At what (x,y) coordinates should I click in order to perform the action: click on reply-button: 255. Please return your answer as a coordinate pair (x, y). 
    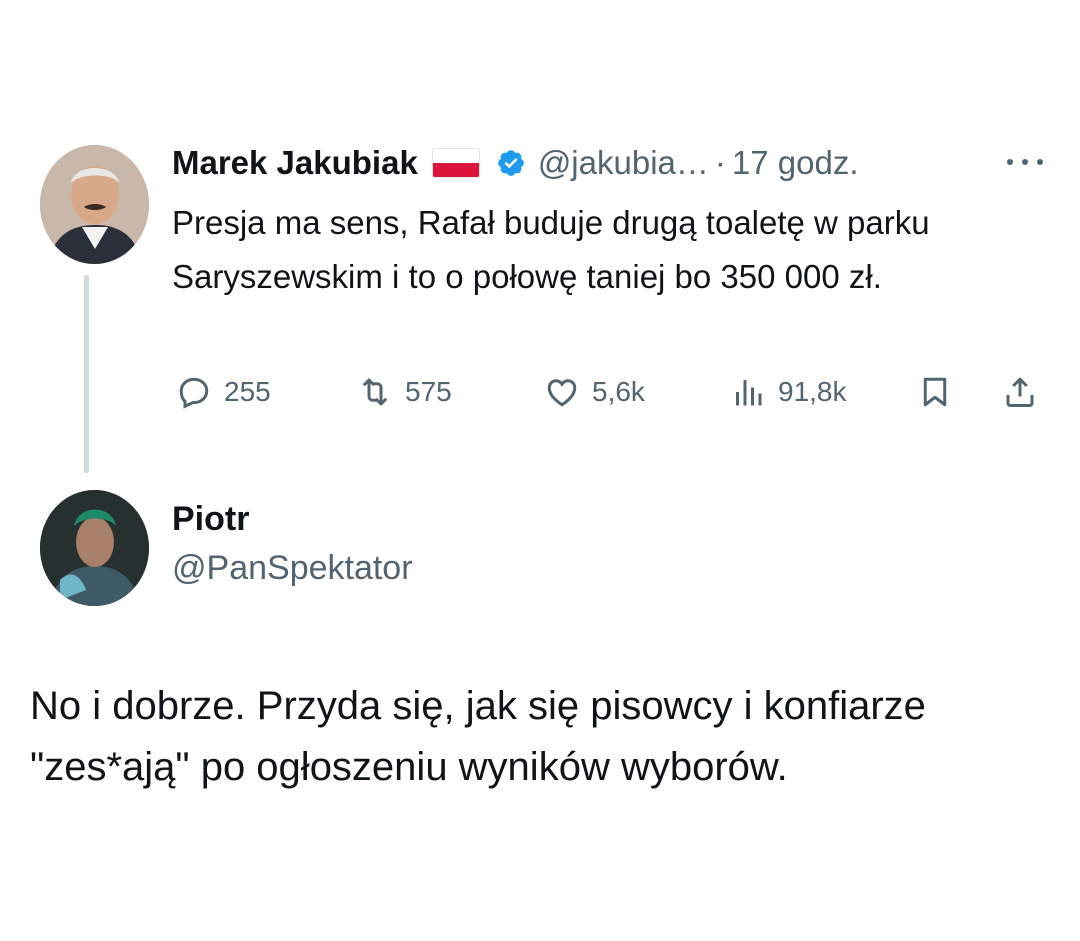
    Looking at the image, I should click on (223, 392).